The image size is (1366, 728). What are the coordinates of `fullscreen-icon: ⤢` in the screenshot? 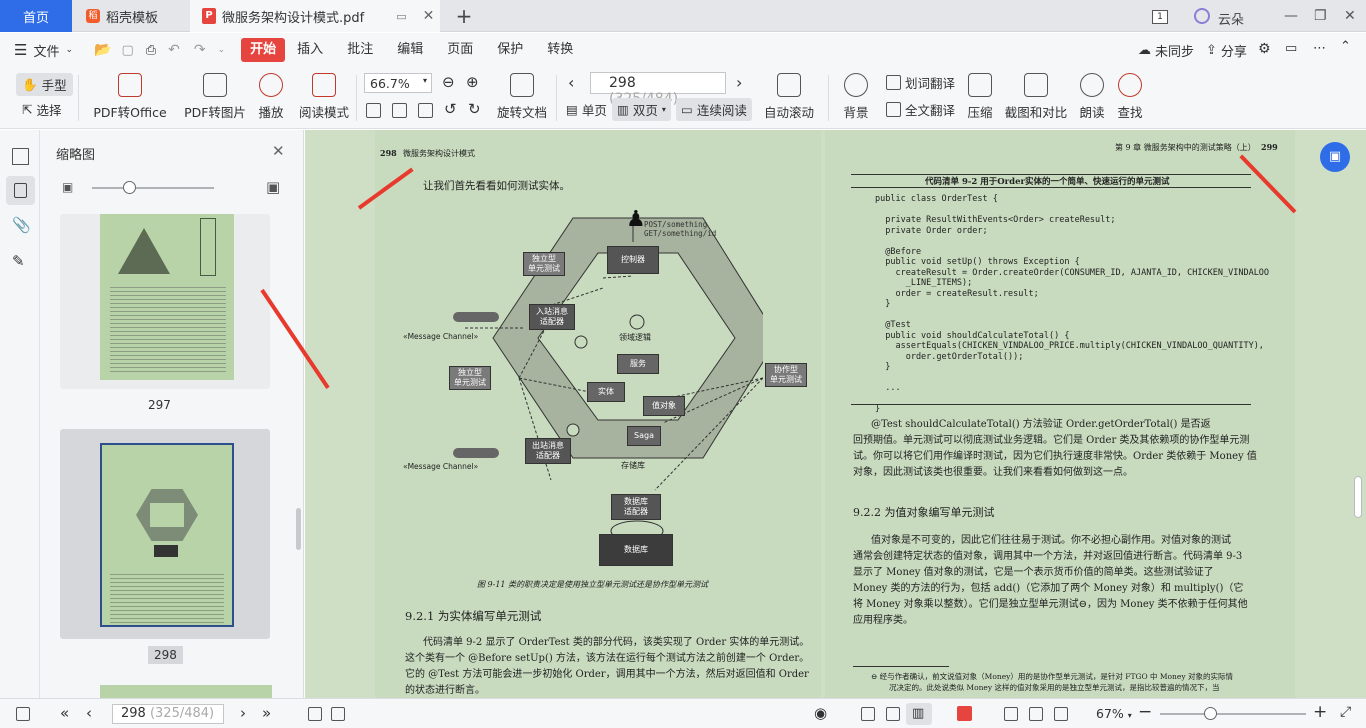 It's located at (1345, 712).